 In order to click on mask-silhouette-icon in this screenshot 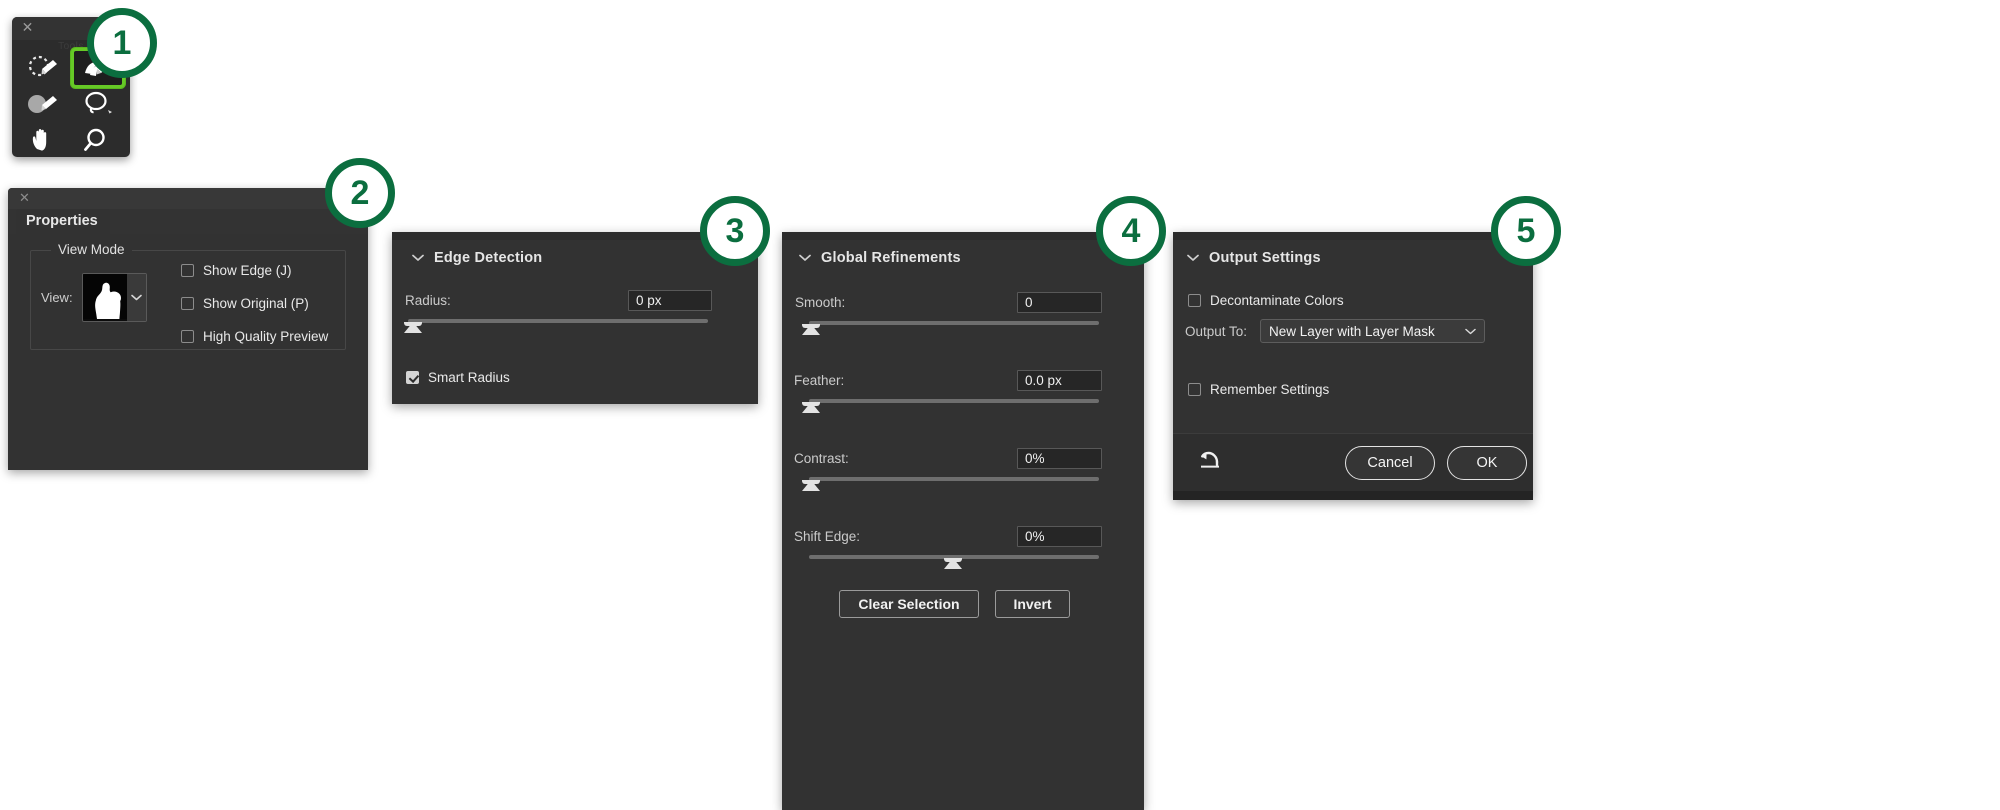, I will do `click(104, 296)`.